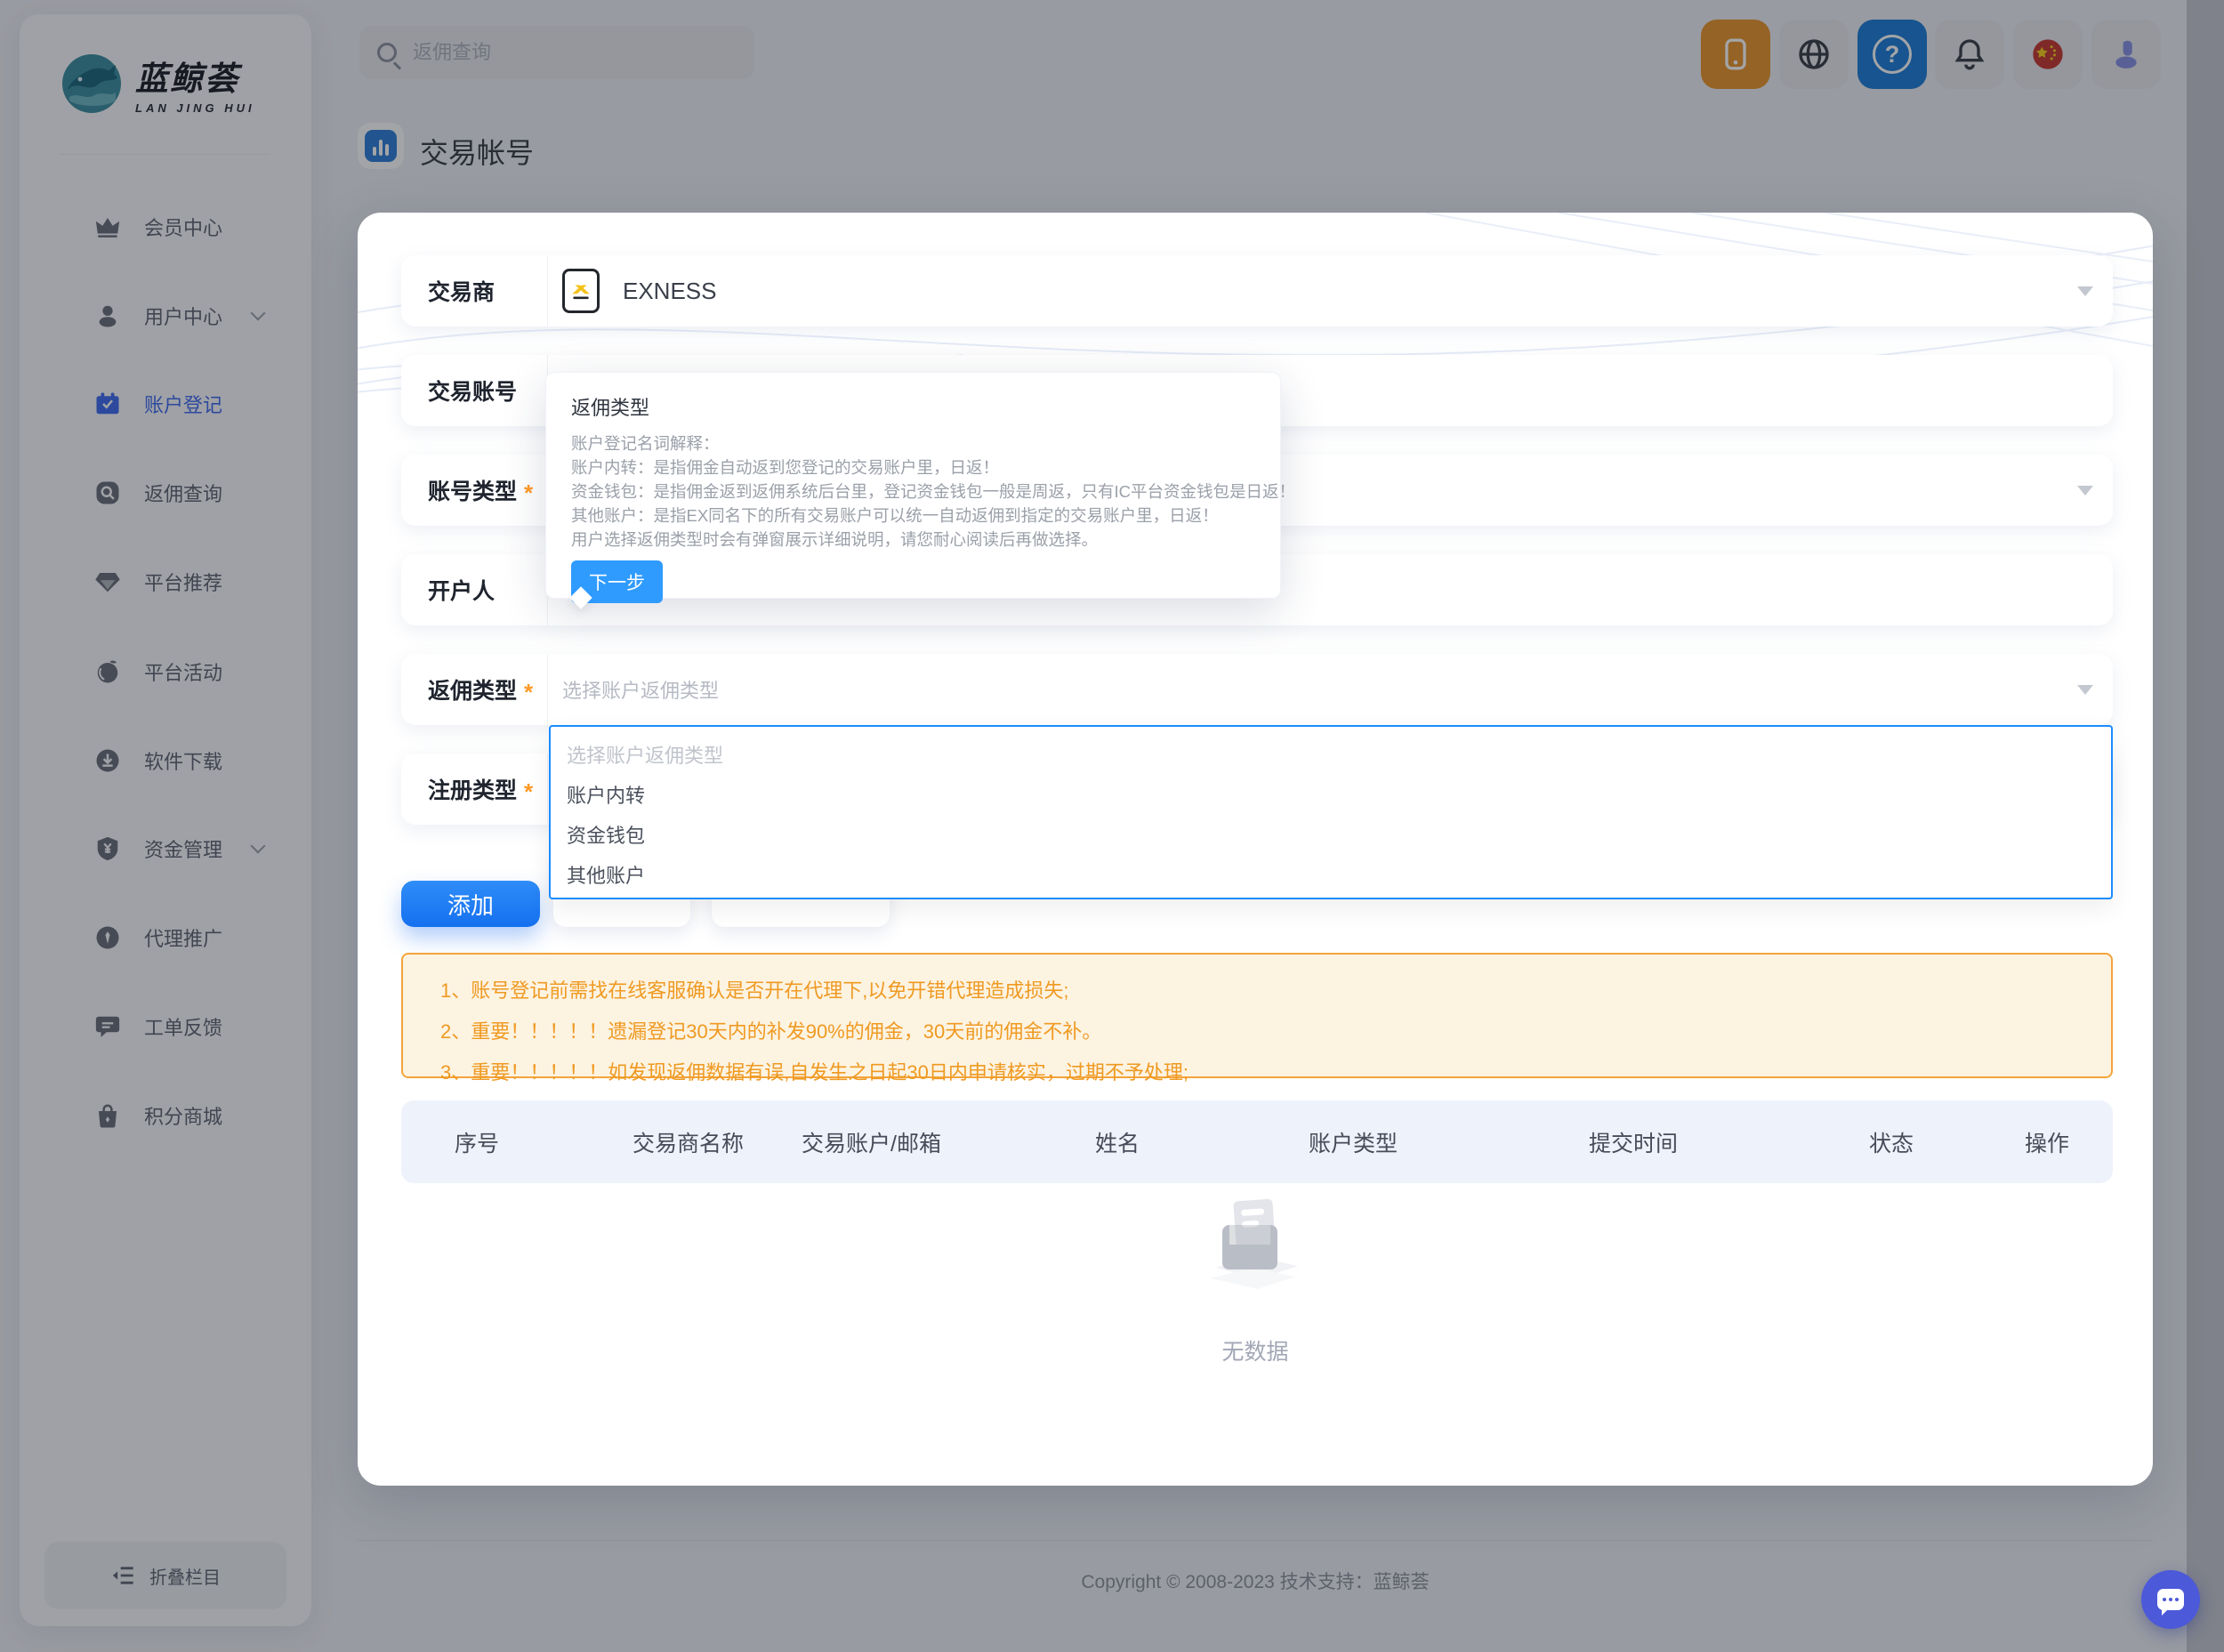  Describe the element at coordinates (645, 443) in the screenshot. I see `popover-line: 账户登记名词解释：` at that location.